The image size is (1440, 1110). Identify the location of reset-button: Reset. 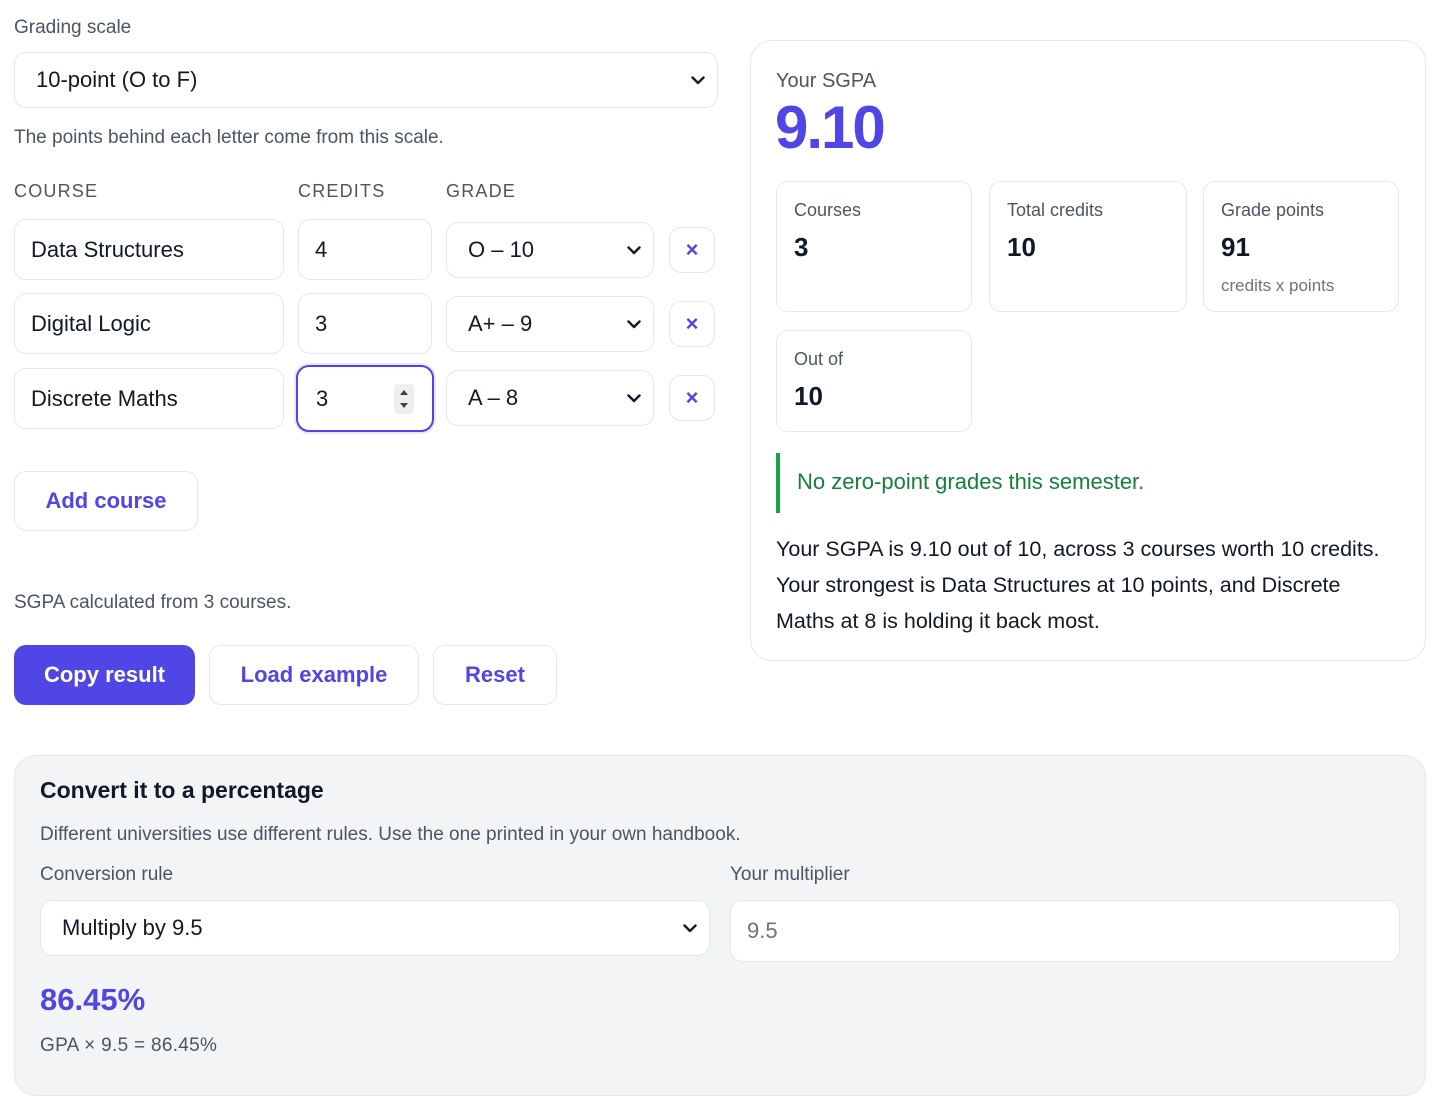
(495, 675).